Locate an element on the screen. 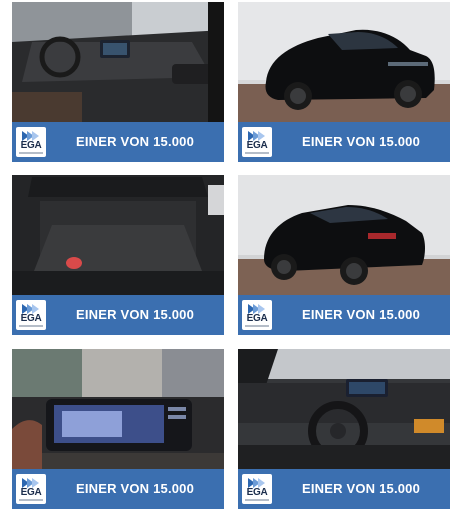 The image size is (452, 509). car-interior-steering-wheel-photo is located at coordinates (344, 409).